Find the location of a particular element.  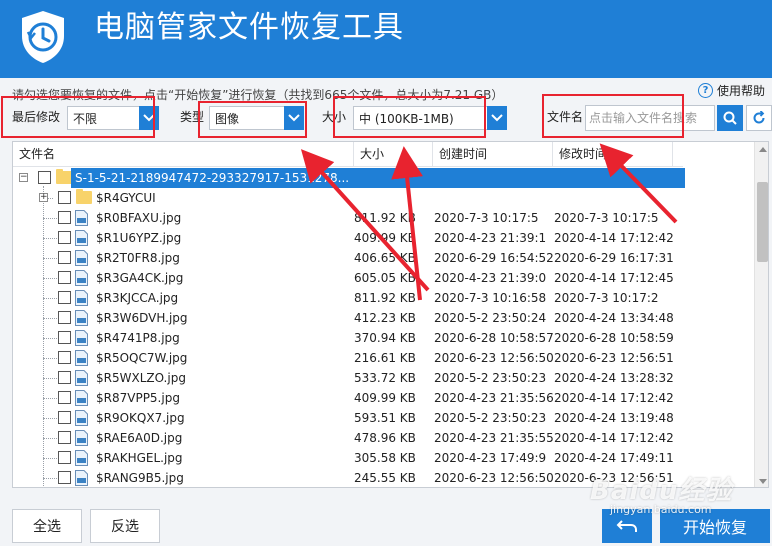

back-button is located at coordinates (627, 526).